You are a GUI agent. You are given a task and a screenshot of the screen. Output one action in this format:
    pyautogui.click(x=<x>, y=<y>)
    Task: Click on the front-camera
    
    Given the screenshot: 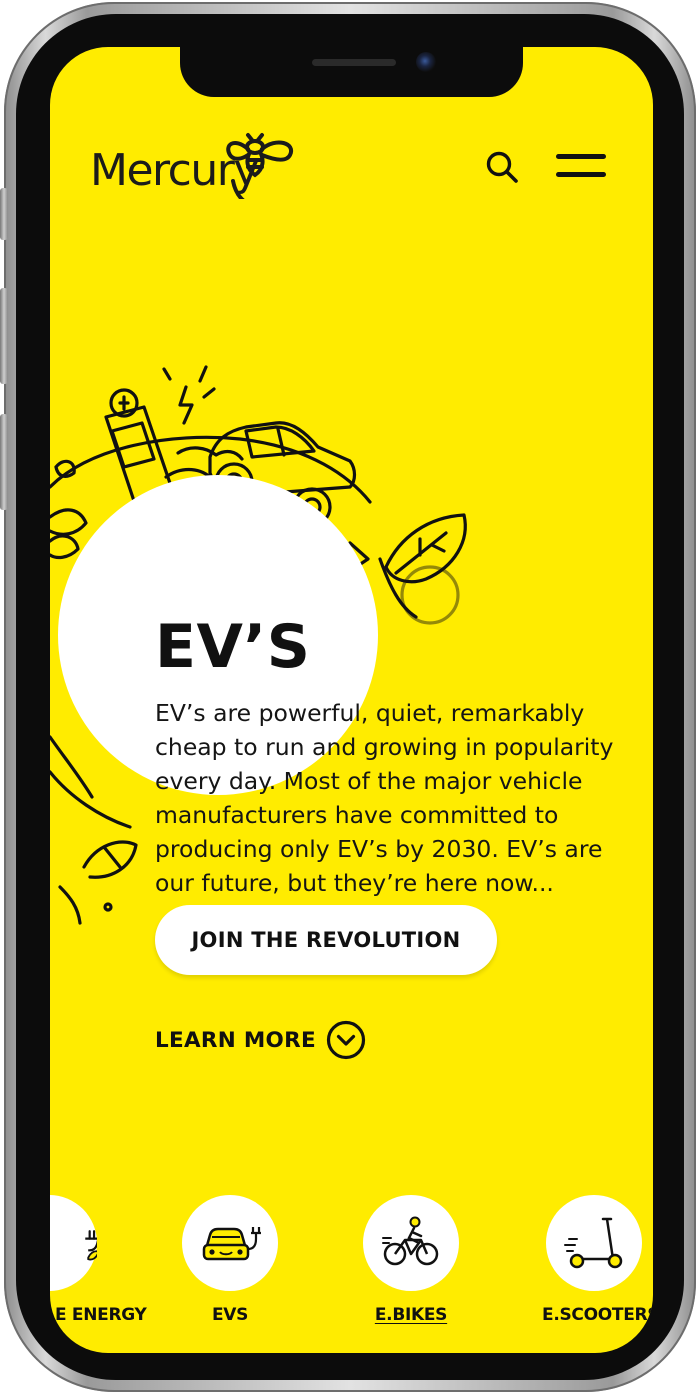 What is the action you would take?
    pyautogui.click(x=426, y=62)
    